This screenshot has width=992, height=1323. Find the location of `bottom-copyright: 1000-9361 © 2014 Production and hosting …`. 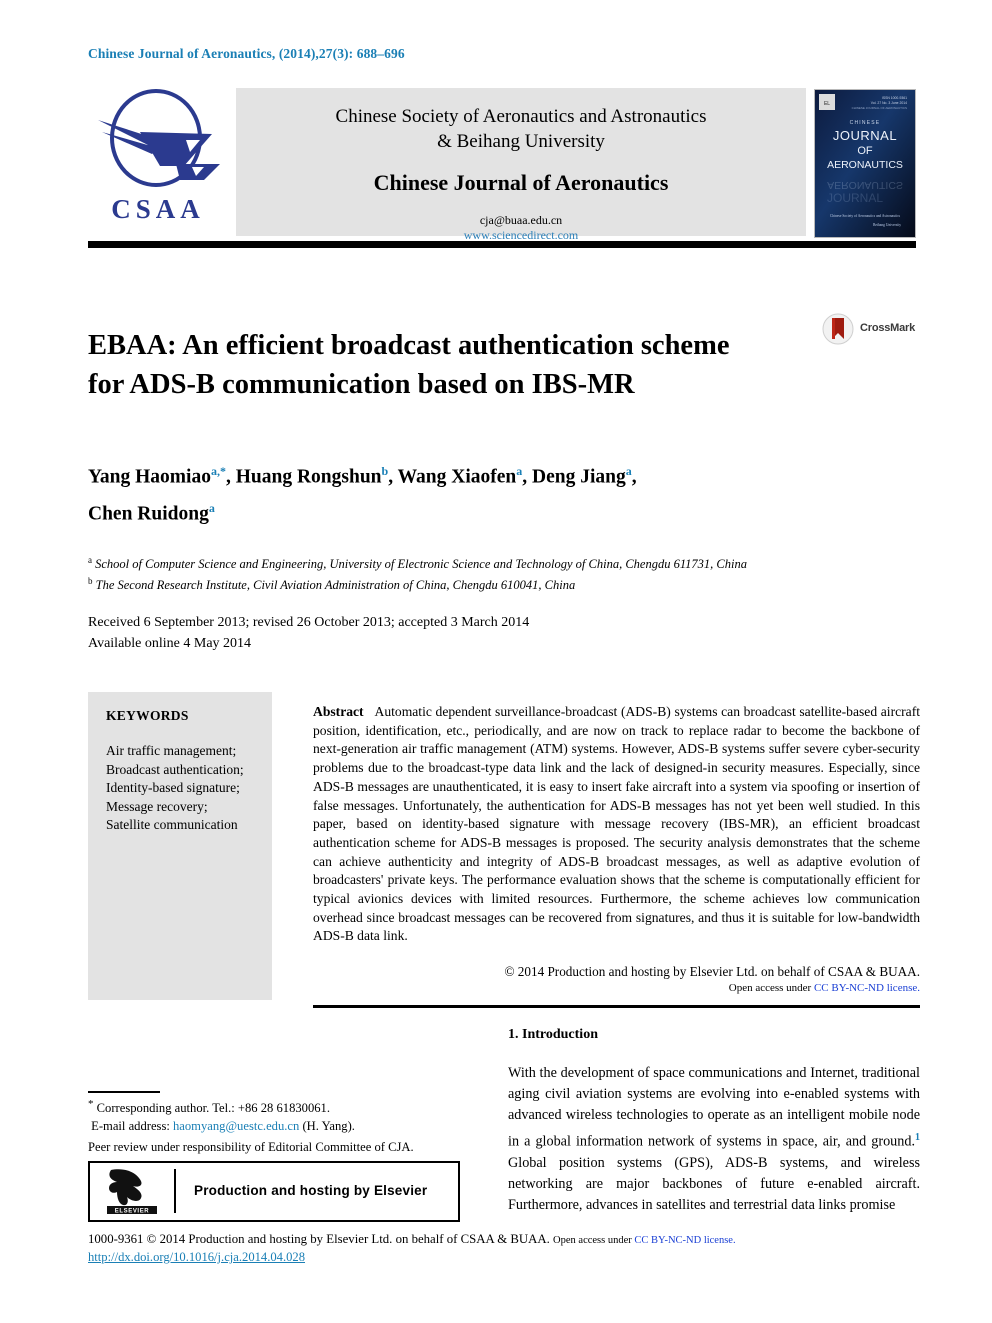

bottom-copyright: 1000-9361 © 2014 Production and hosting … is located at coordinates (508, 1240).